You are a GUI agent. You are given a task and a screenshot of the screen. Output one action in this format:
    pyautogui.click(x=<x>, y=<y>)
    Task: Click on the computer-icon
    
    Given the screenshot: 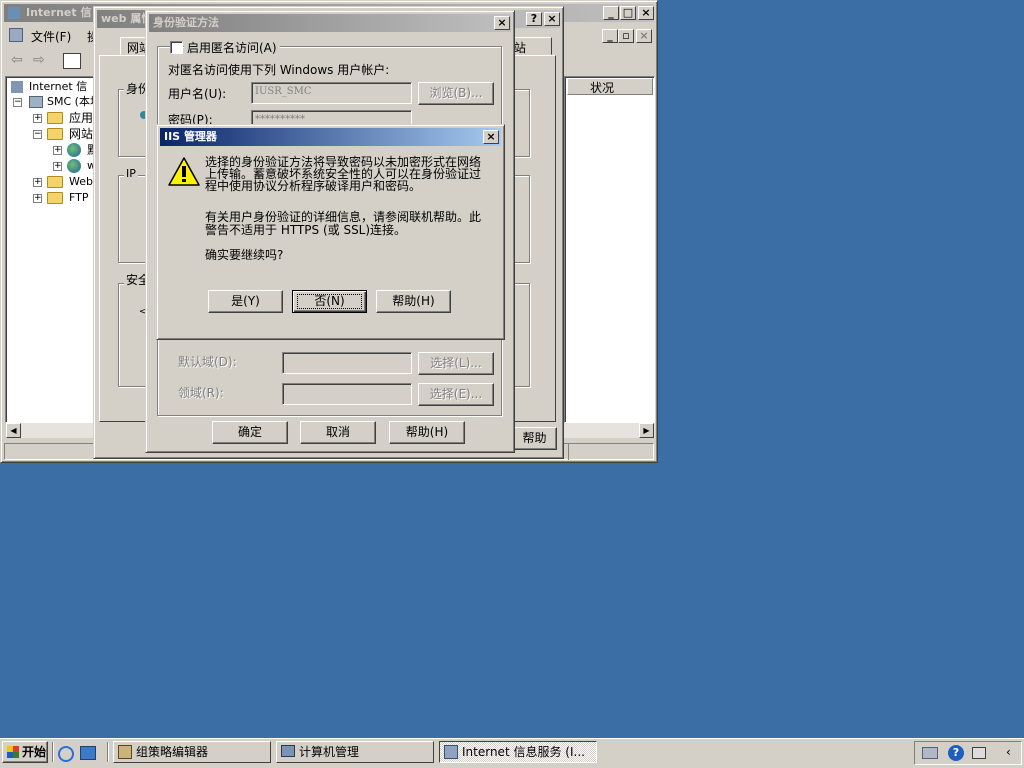 What is the action you would take?
    pyautogui.click(x=36, y=102)
    